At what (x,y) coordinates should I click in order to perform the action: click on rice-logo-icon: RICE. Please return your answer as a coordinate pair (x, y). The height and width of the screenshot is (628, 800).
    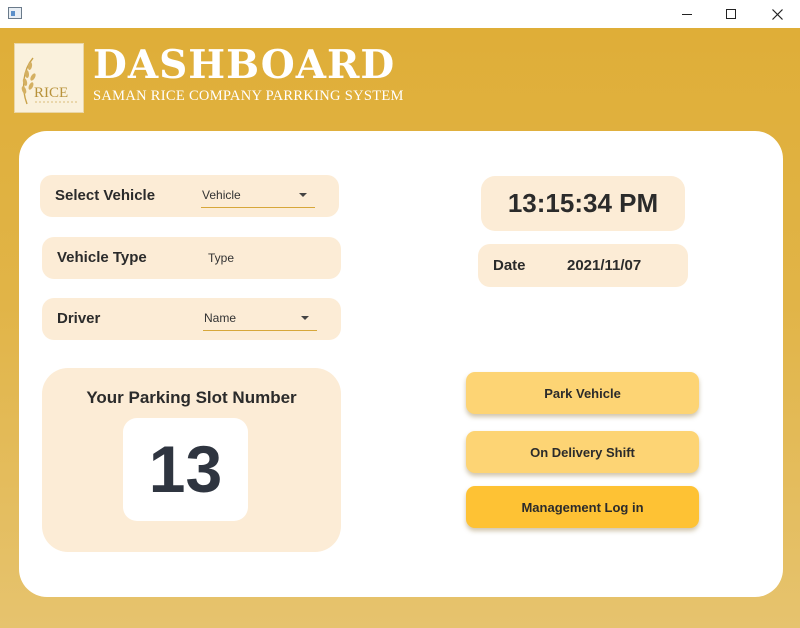
    Looking at the image, I should click on (50, 81).